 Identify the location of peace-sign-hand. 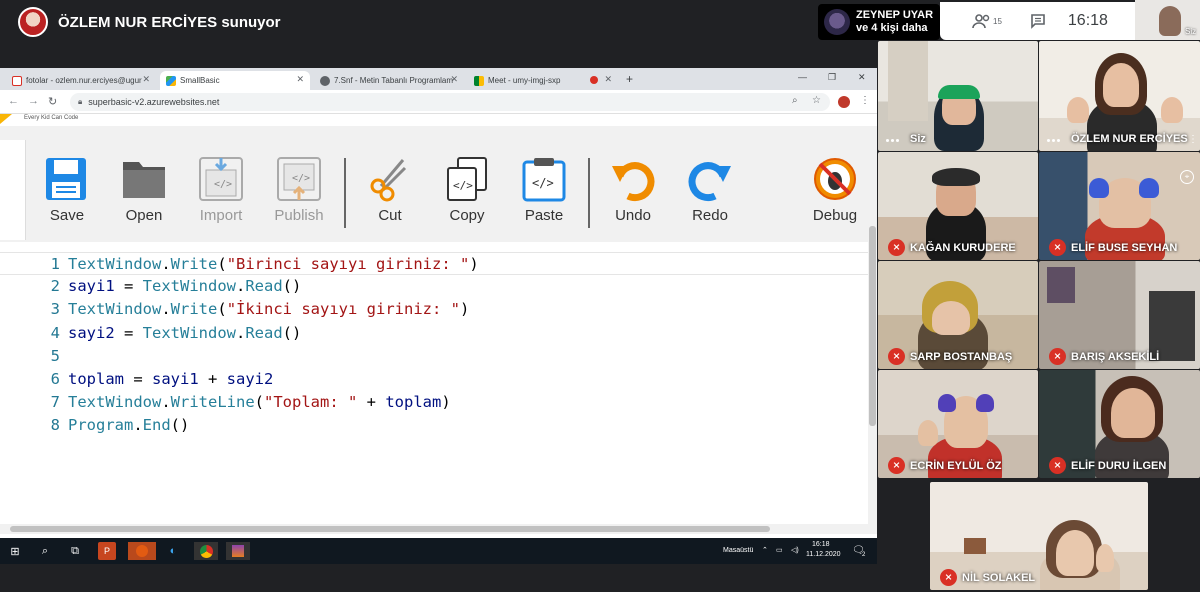
(1105, 558).